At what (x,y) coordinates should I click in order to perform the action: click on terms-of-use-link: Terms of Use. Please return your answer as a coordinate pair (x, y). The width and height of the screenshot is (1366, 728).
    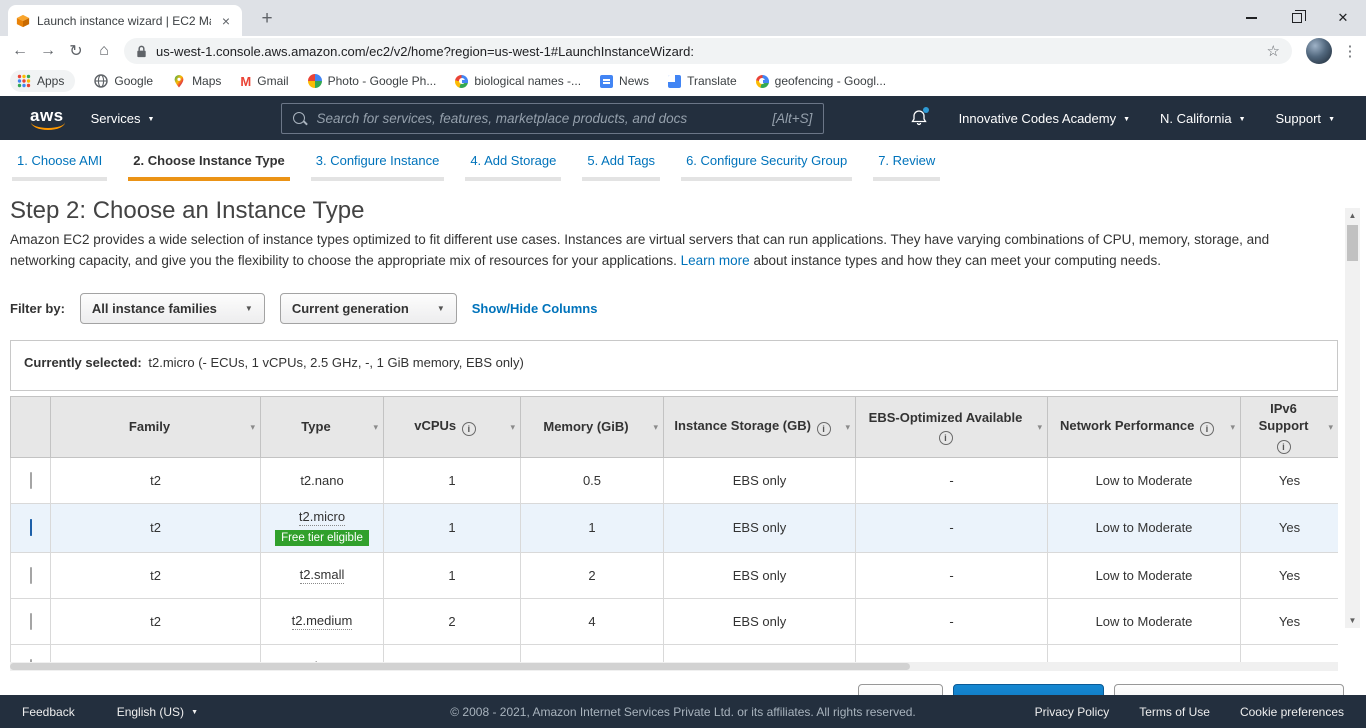
    Looking at the image, I should click on (1174, 712).